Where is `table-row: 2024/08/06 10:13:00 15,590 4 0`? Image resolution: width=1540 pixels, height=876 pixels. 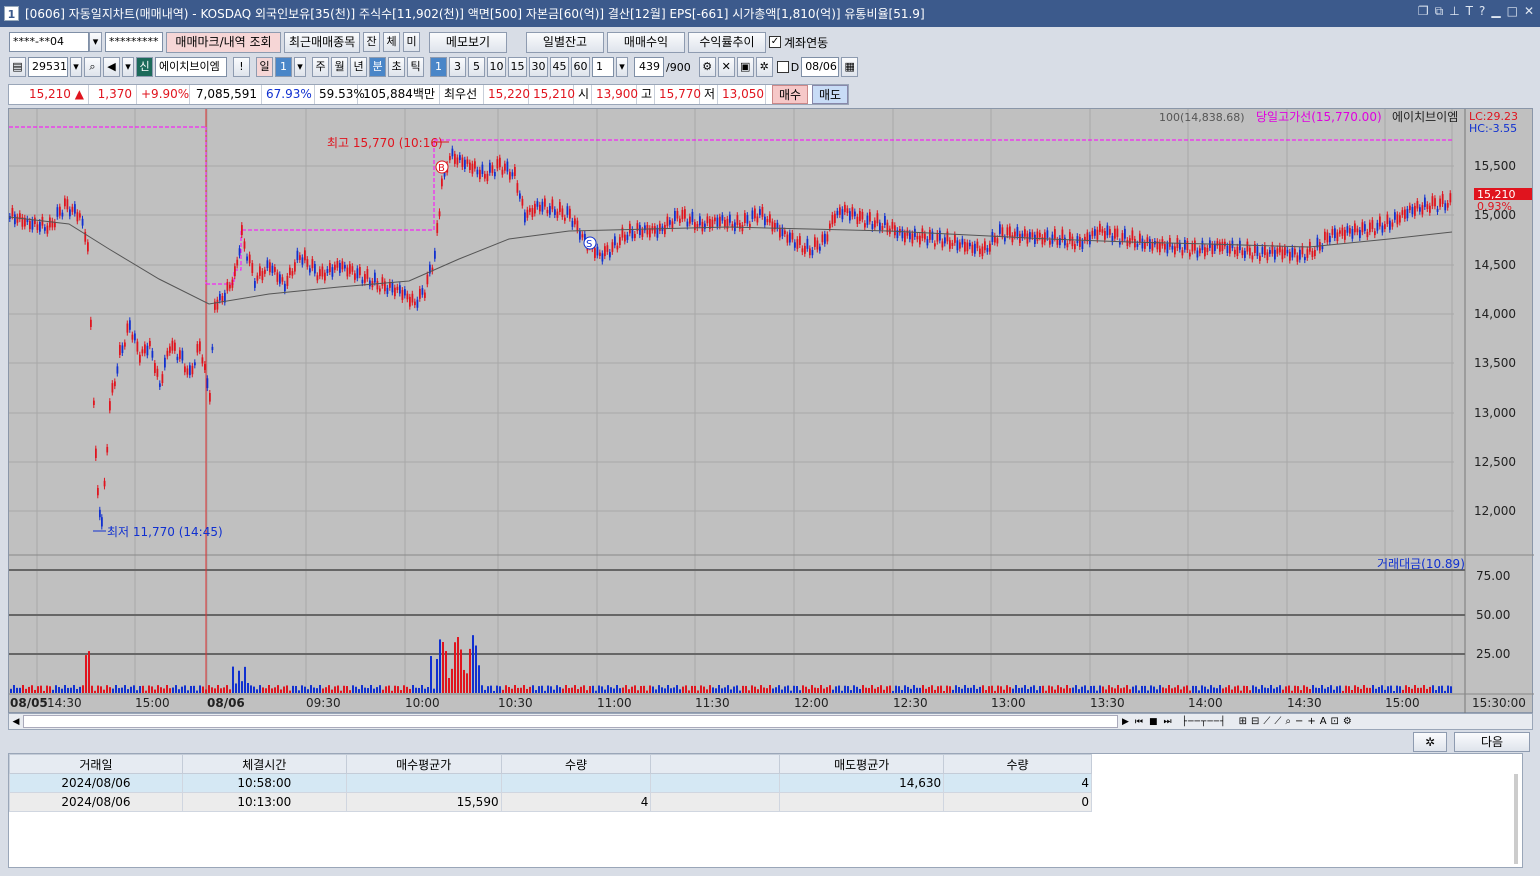
table-row: 2024/08/06 10:13:00 15,590 4 0 is located at coordinates (550, 802).